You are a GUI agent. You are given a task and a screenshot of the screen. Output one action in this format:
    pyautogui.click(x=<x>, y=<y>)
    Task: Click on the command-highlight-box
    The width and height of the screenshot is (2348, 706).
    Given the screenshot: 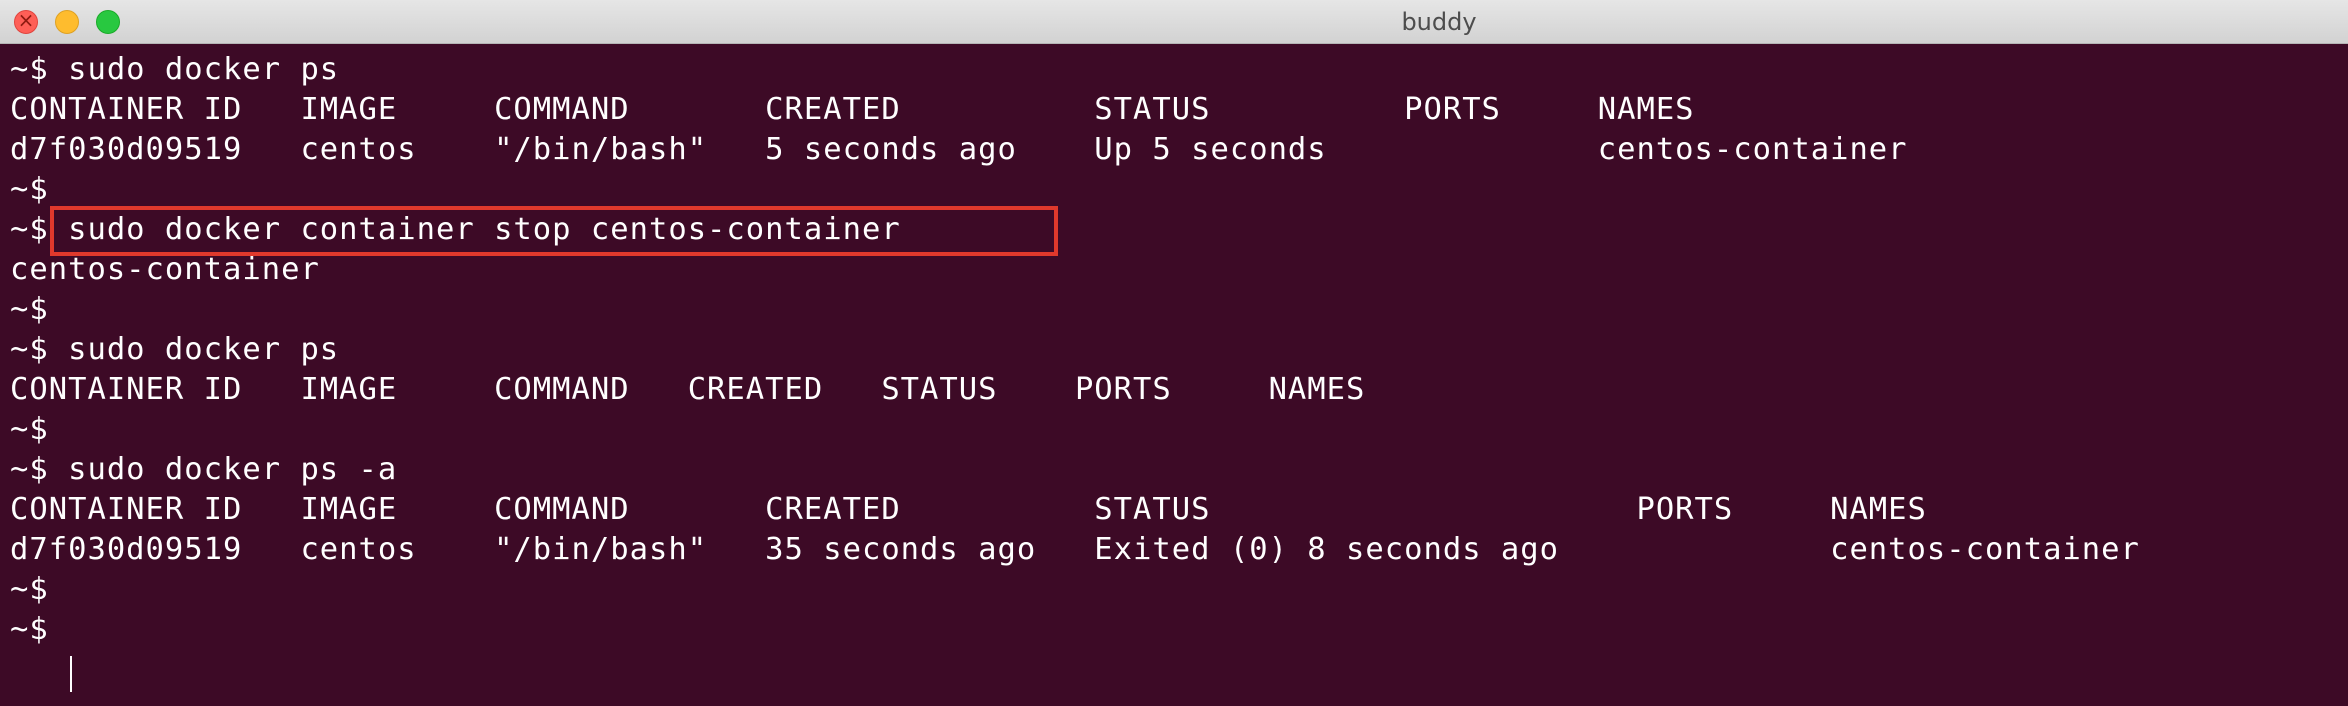 What is the action you would take?
    pyautogui.click(x=554, y=231)
    